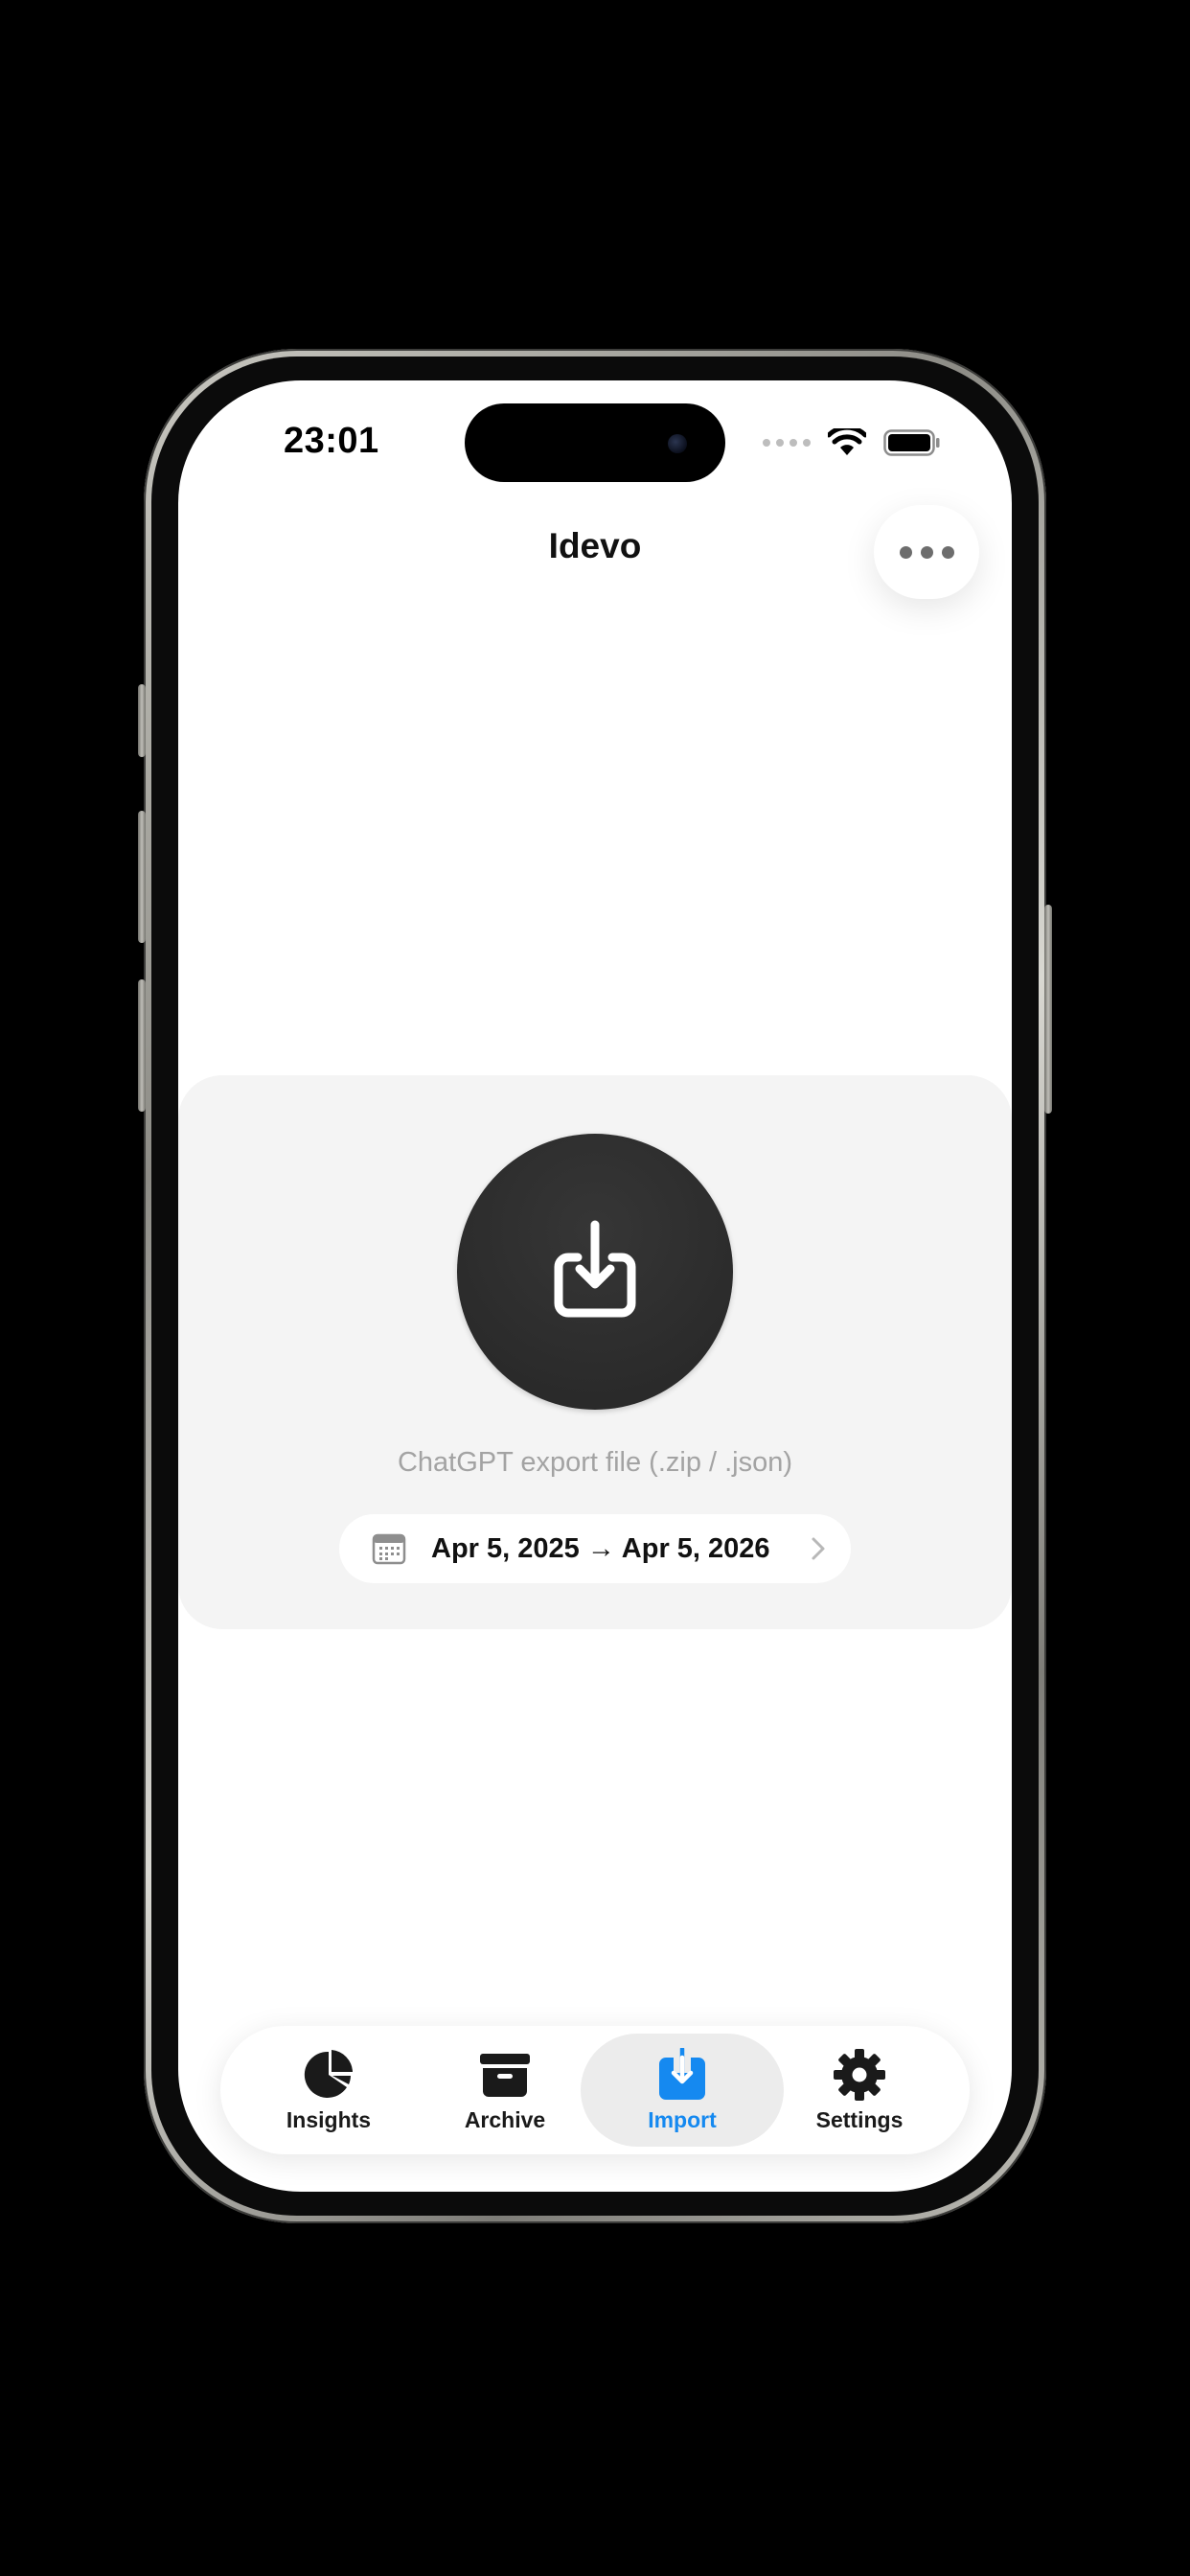 This screenshot has width=1190, height=2576. I want to click on date-range-label: Apr 5, 2025 → Apr 5, 2026, so click(601, 1548).